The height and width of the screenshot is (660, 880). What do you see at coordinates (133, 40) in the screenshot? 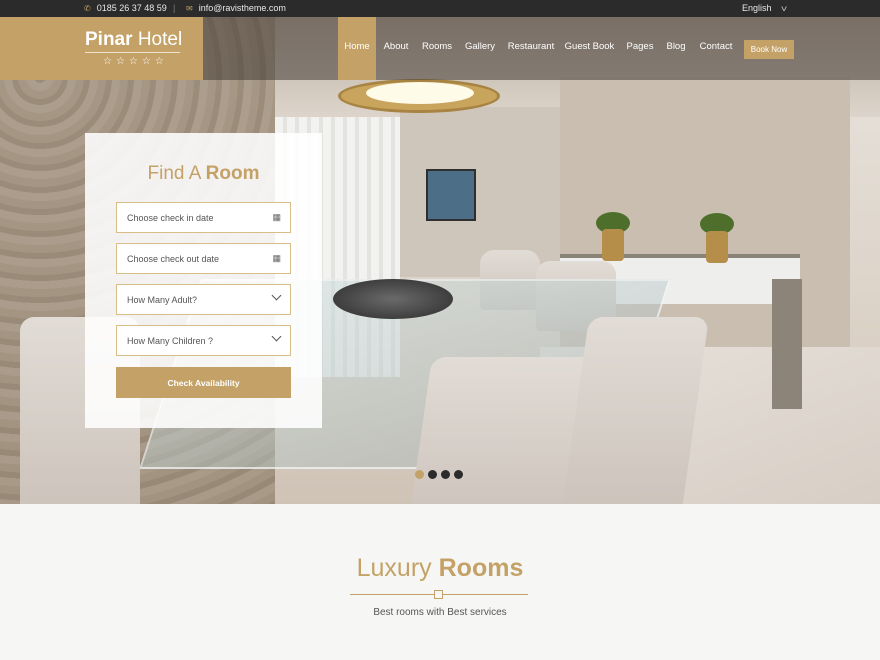
I see `brand-name: Pinar Hotel` at bounding box center [133, 40].